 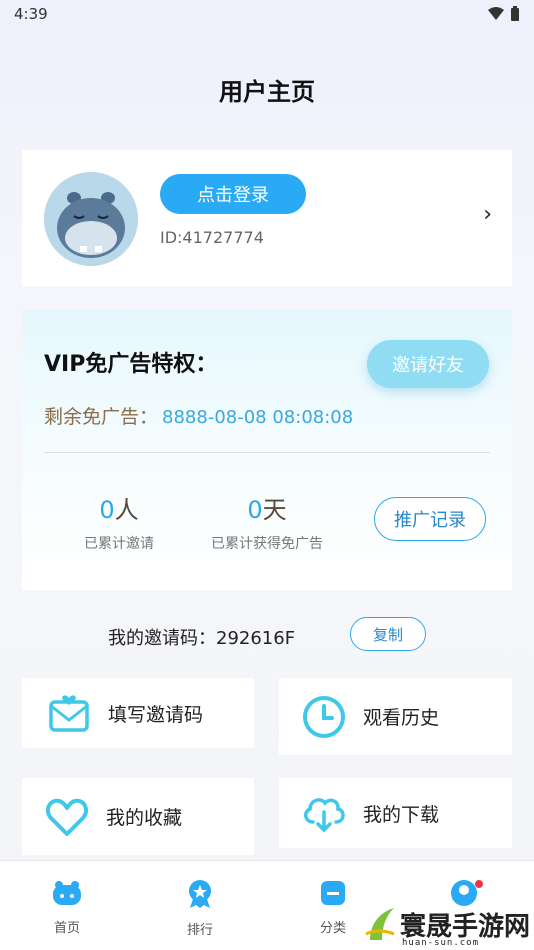 What do you see at coordinates (200, 894) in the screenshot?
I see `ranking-badge-icon` at bounding box center [200, 894].